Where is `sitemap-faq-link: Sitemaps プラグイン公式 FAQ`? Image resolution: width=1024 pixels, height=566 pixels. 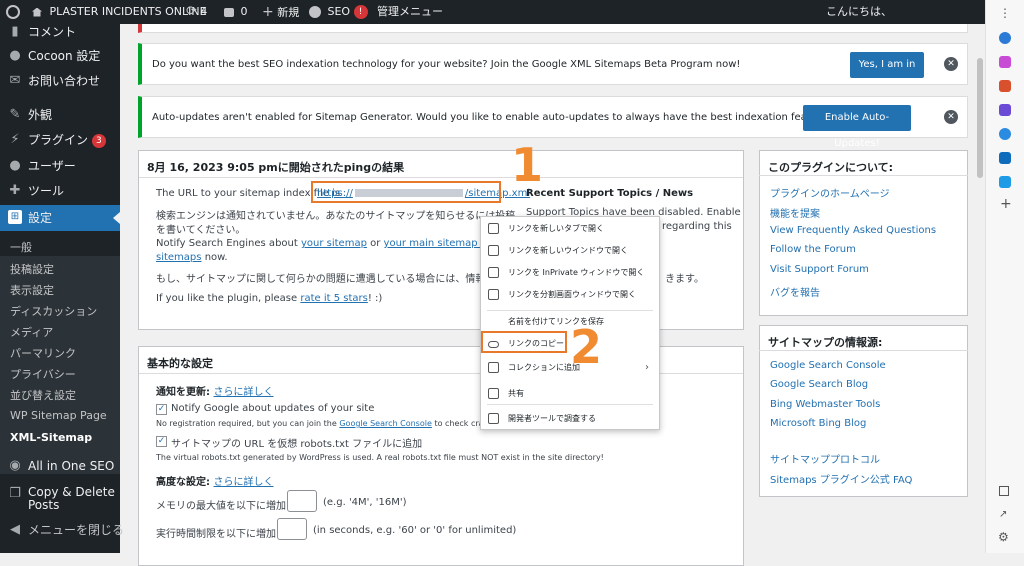
sitemap-faq-link: Sitemaps プラグイン公式 FAQ is located at coordinates (841, 478).